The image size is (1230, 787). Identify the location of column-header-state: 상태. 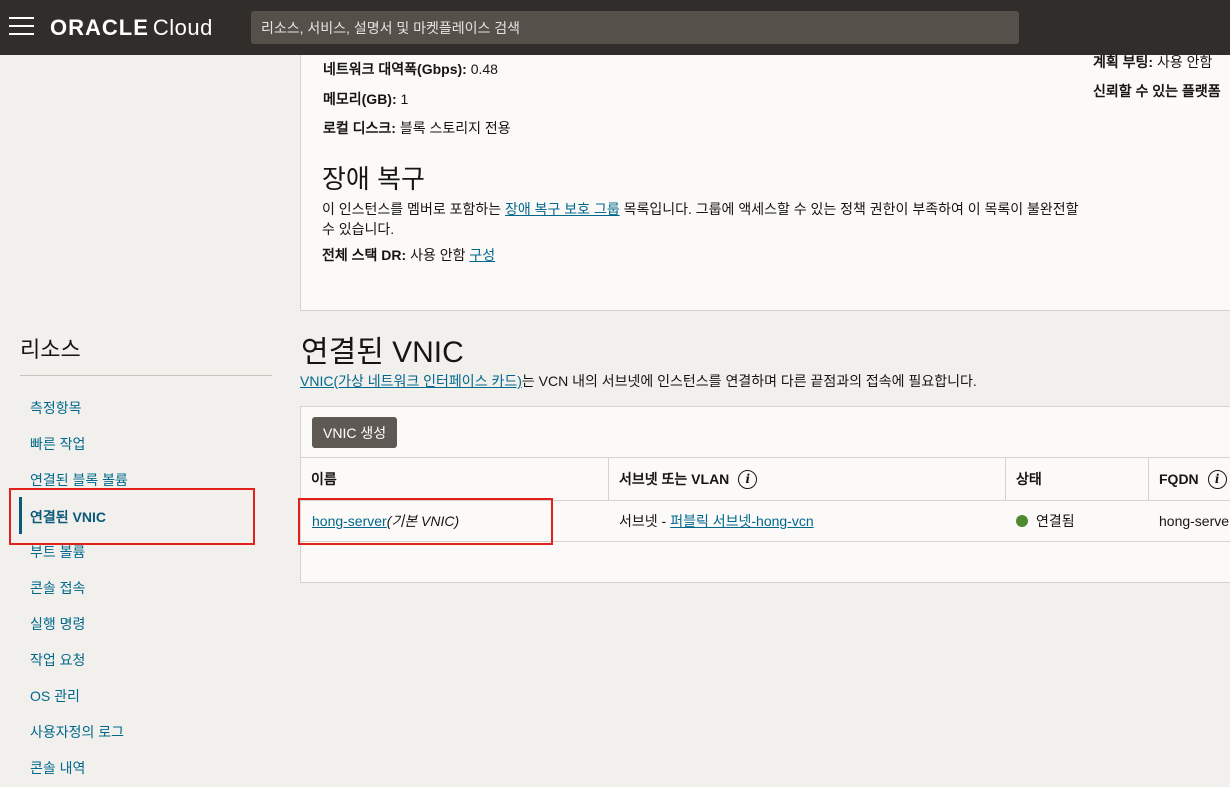
(1076, 479).